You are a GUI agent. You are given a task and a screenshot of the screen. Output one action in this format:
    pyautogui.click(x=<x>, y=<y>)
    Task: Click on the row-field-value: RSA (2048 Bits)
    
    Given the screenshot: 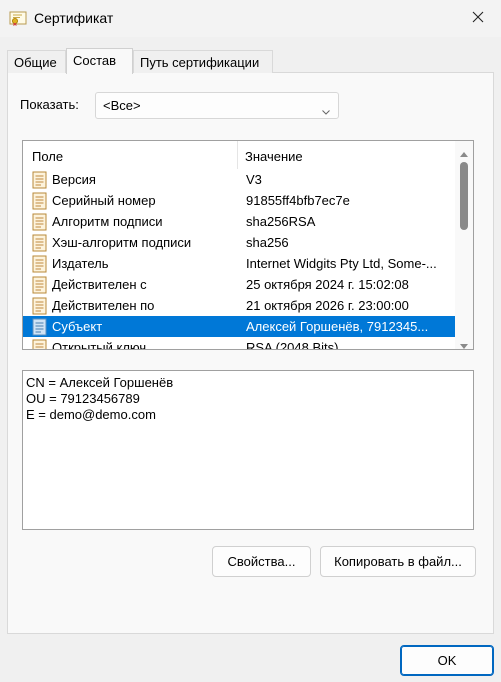 What is the action you would take?
    pyautogui.click(x=292, y=345)
    